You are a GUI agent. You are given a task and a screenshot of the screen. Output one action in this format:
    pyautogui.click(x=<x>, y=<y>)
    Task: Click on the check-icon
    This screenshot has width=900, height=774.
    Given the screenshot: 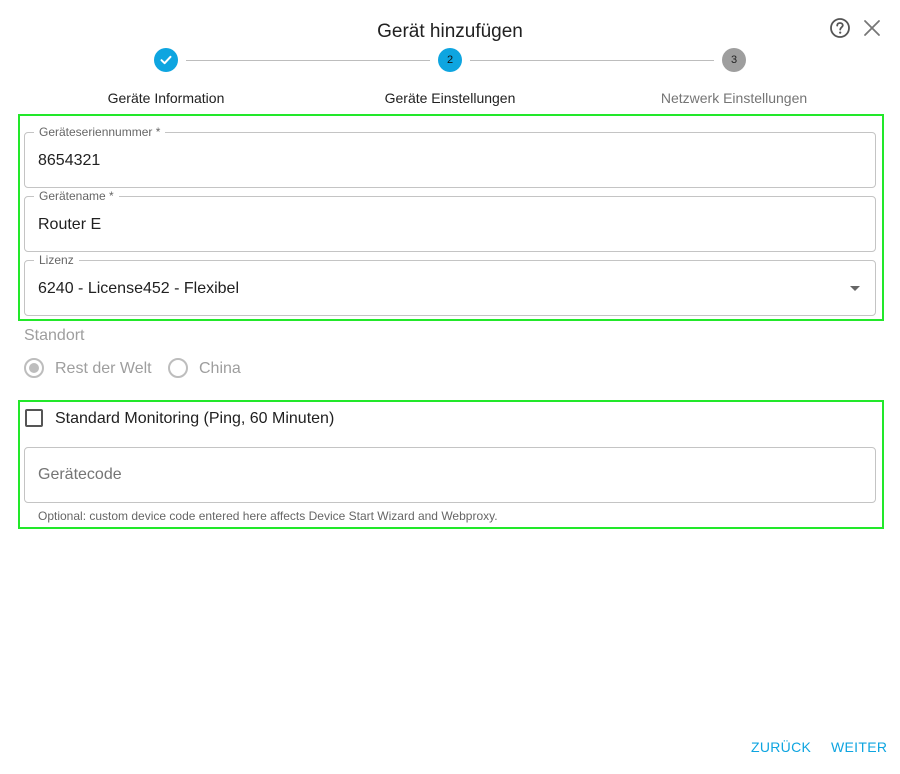 What is the action you would take?
    pyautogui.click(x=166, y=60)
    